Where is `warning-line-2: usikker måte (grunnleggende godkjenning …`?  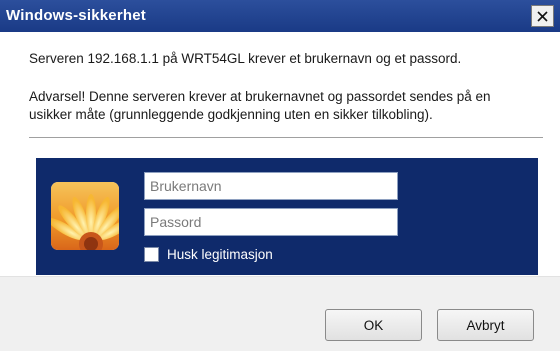
warning-line-2: usikker måte (grunnleggende godkjenning … is located at coordinates (231, 114).